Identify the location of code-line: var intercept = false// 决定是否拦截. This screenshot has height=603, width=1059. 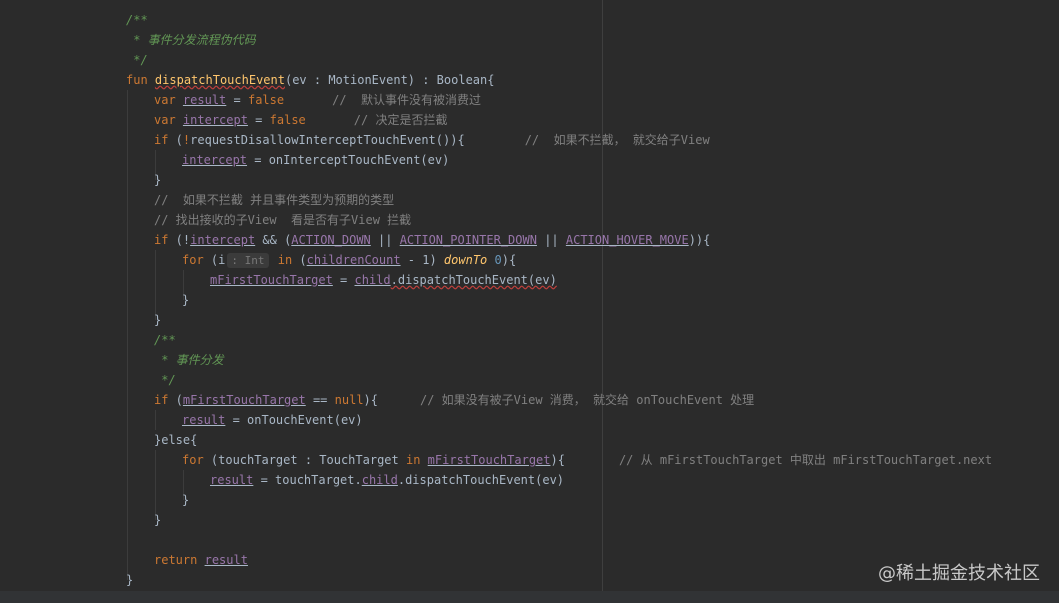
(223, 120).